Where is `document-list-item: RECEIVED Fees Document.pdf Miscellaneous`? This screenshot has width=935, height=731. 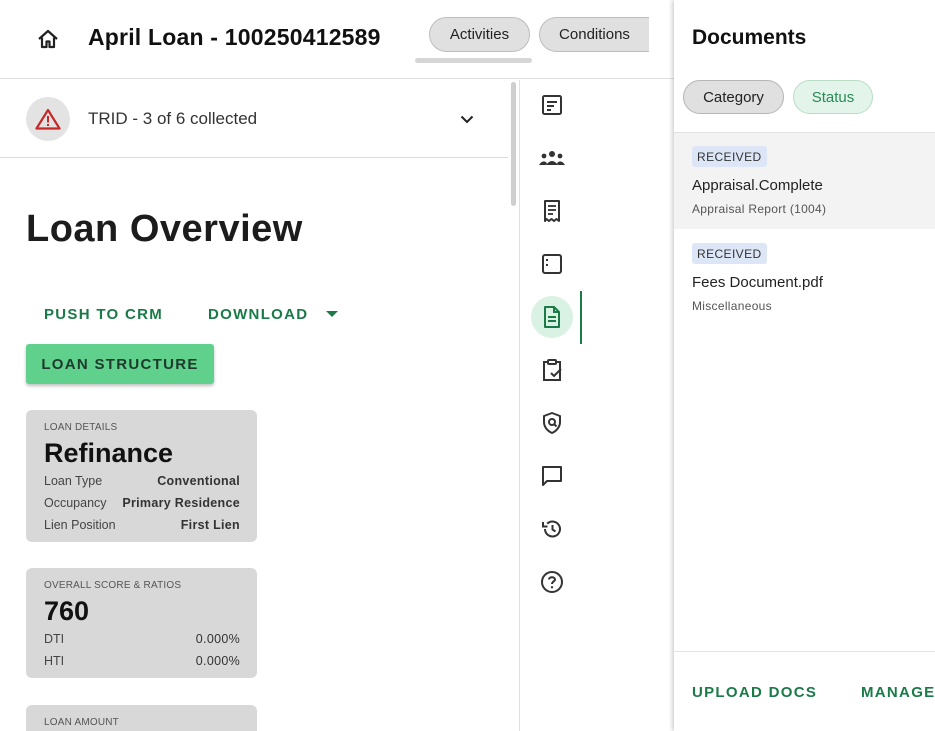 document-list-item: RECEIVED Fees Document.pdf Miscellaneous is located at coordinates (804, 278).